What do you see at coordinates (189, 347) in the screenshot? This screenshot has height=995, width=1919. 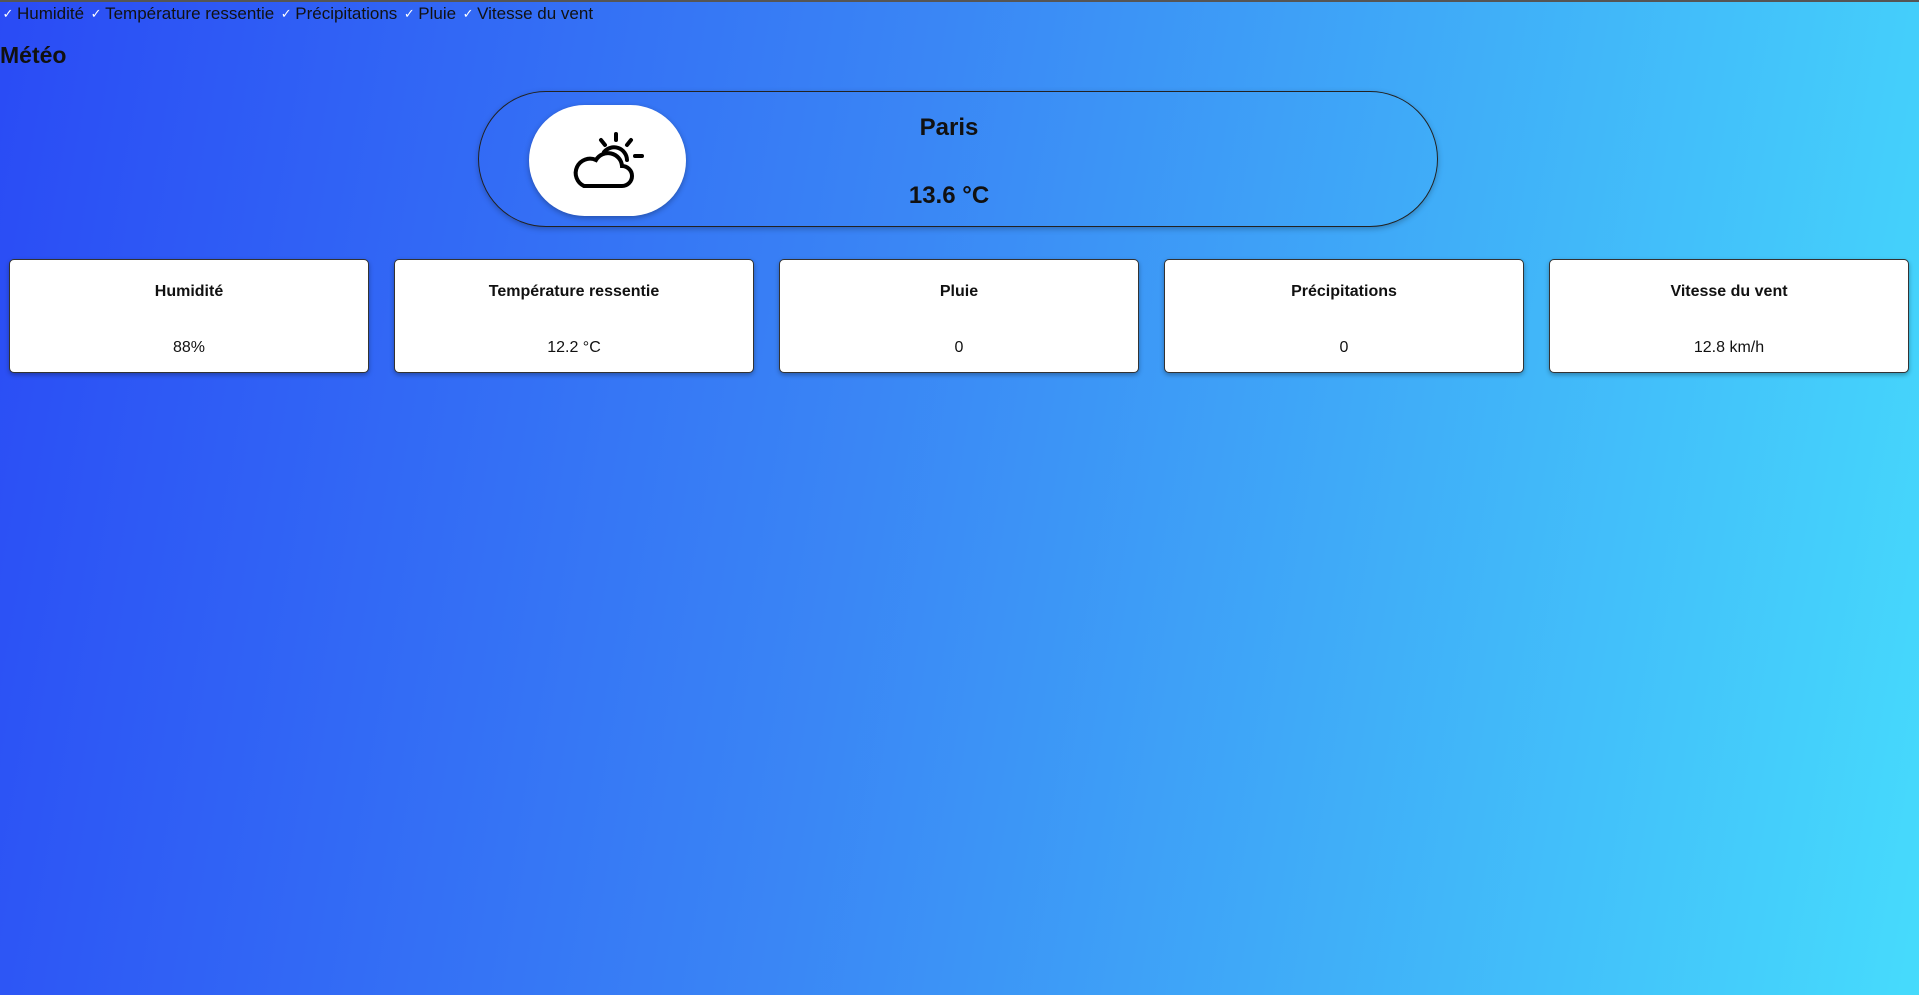 I see `card-value: 88%` at bounding box center [189, 347].